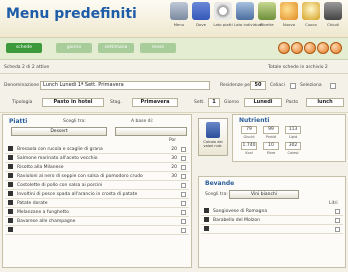  What do you see at coordinates (298, 67) in the screenshot?
I see `archive-total: Totale schede in archivio 2` at bounding box center [298, 67].